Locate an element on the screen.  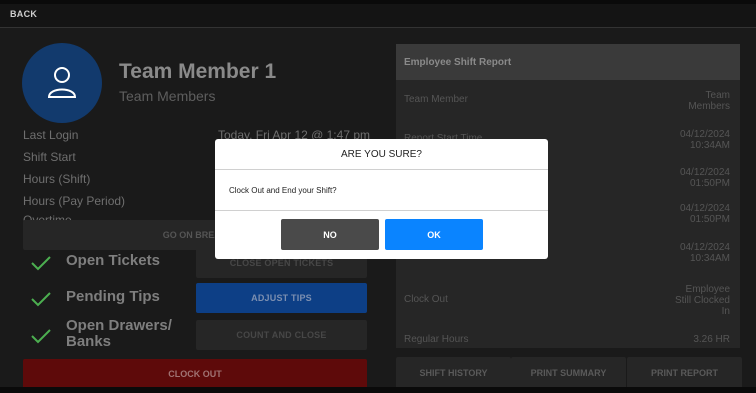
print-summary-button: PRINT SUMMARY is located at coordinates (568, 373).